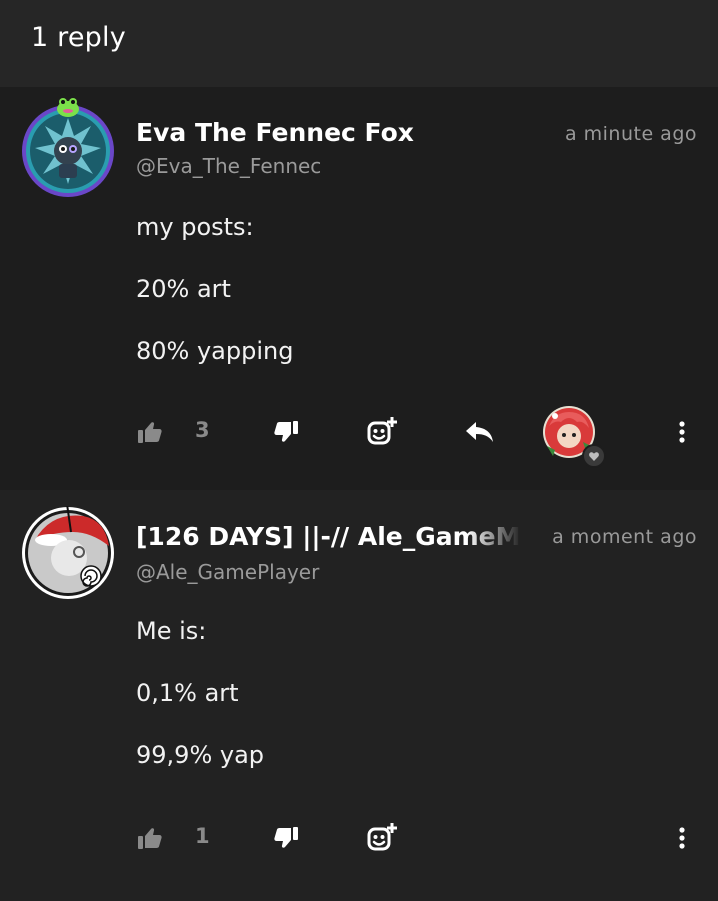 The image size is (718, 901). Describe the element at coordinates (624, 537) in the screenshot. I see `post-timestamp: a moment ago` at that location.